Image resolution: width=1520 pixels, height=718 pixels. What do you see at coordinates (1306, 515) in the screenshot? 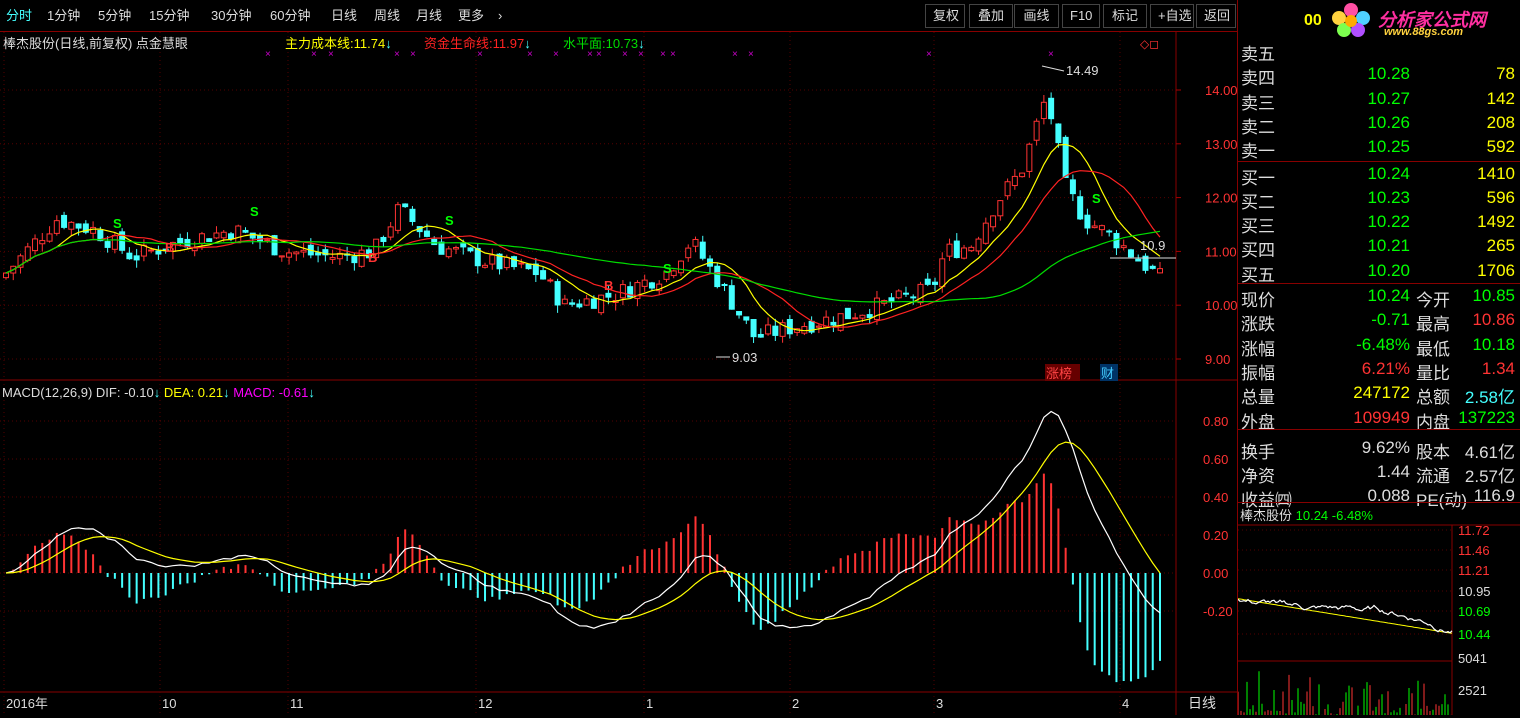
I see `mini-title: 棒杰股份 10.24 -6.48%` at bounding box center [1306, 515].